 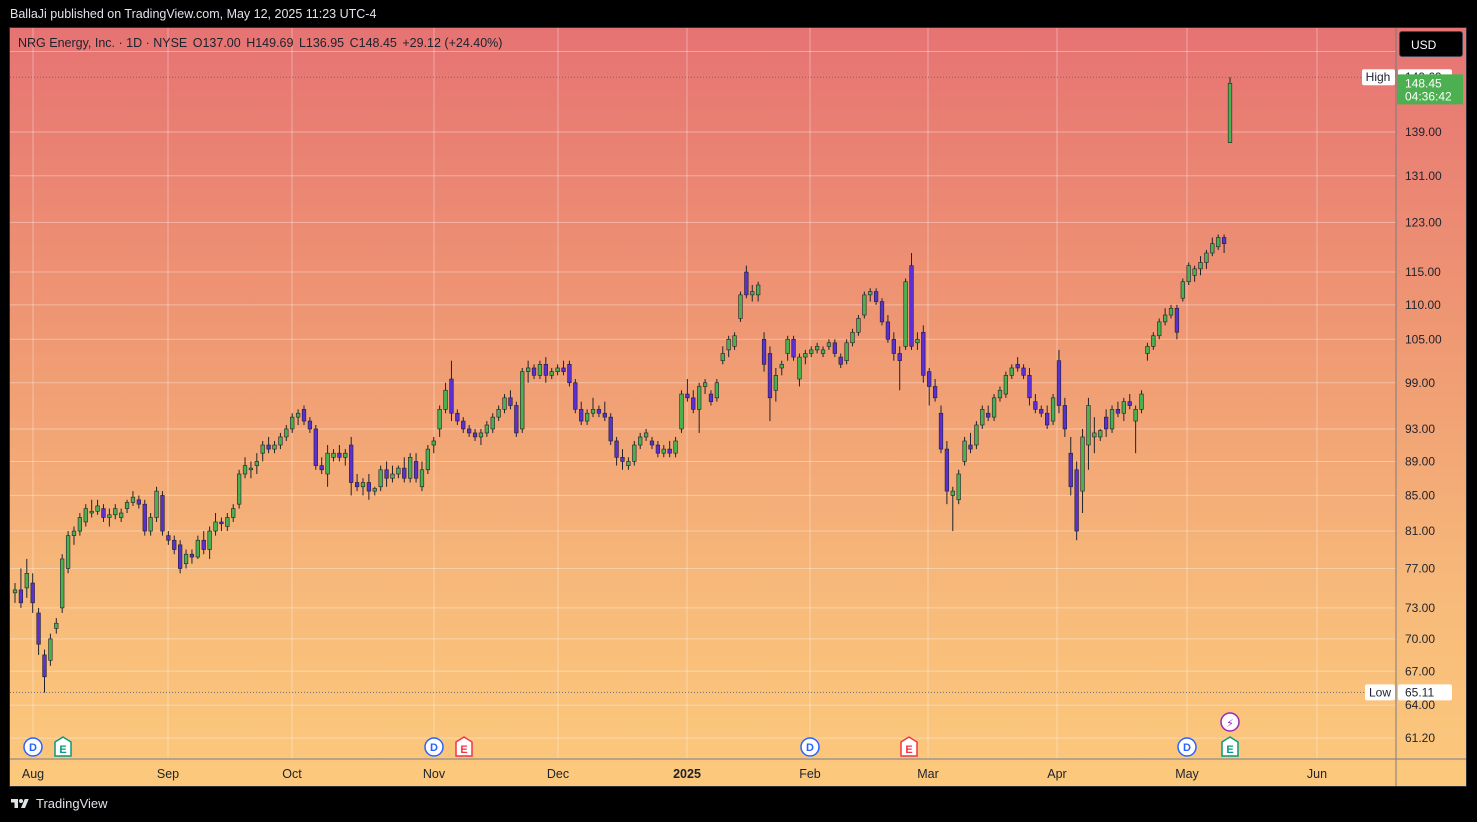 What do you see at coordinates (216, 43) in the screenshot?
I see `legend-open: O137.00` at bounding box center [216, 43].